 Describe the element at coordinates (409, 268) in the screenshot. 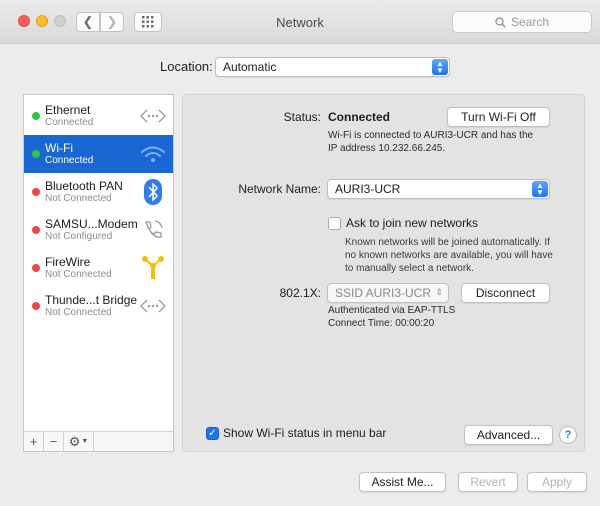

I see `ask-join-help-line-3: to manually select a network.` at that location.